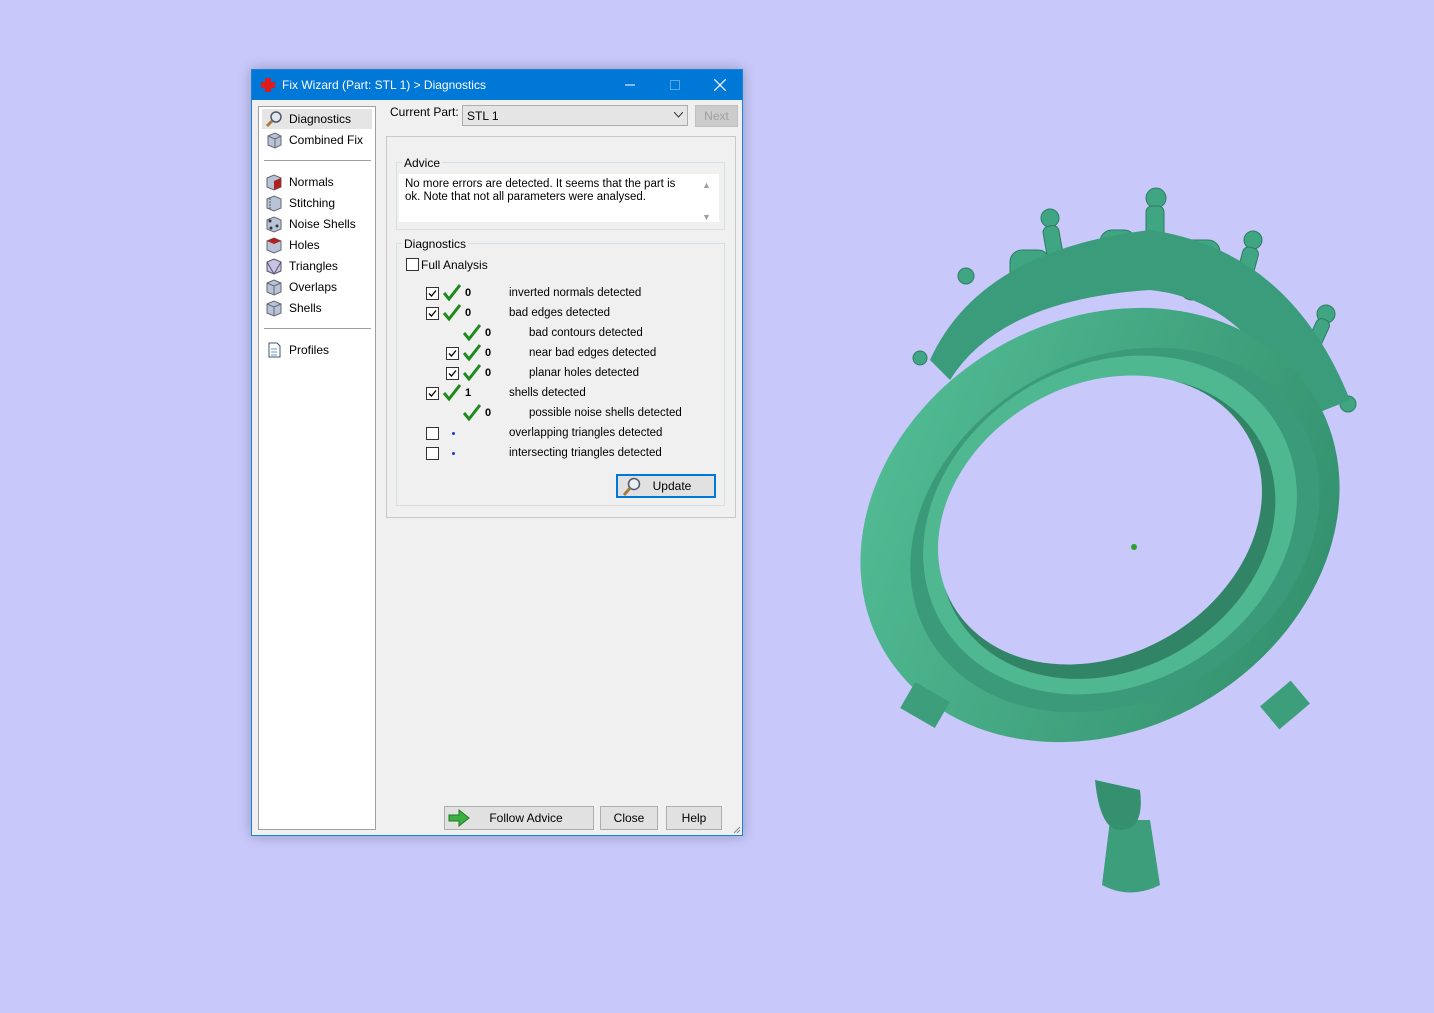 This screenshot has height=1013, width=1434. Describe the element at coordinates (629, 818) in the screenshot. I see `close-button: Close` at that location.